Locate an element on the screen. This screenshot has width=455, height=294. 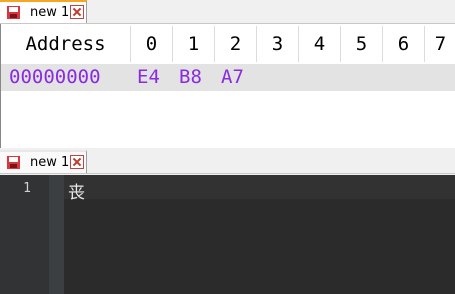
tab-new-1-editor: new 1 is located at coordinates (43, 161).